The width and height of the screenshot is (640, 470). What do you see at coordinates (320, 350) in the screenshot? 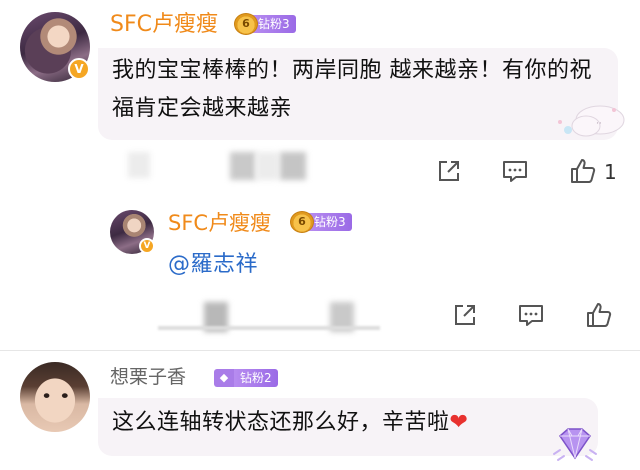
I see `divider` at bounding box center [320, 350].